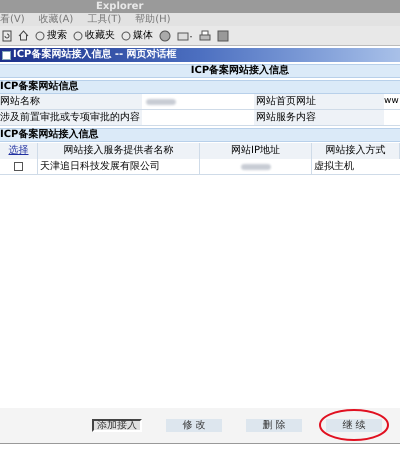 This screenshot has height=450, width=400. Describe the element at coordinates (6, 55) in the screenshot. I see `page-icon` at that location.